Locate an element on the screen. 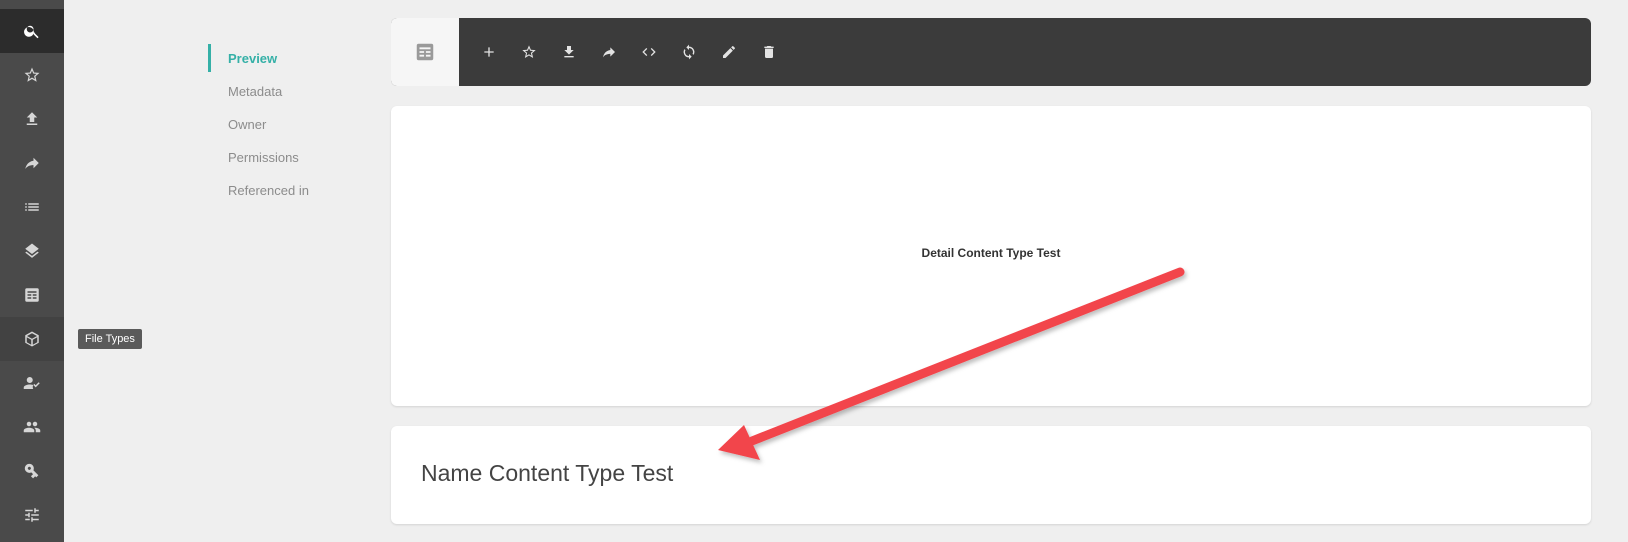 This screenshot has height=542, width=1628. cube-icon is located at coordinates (32, 339).